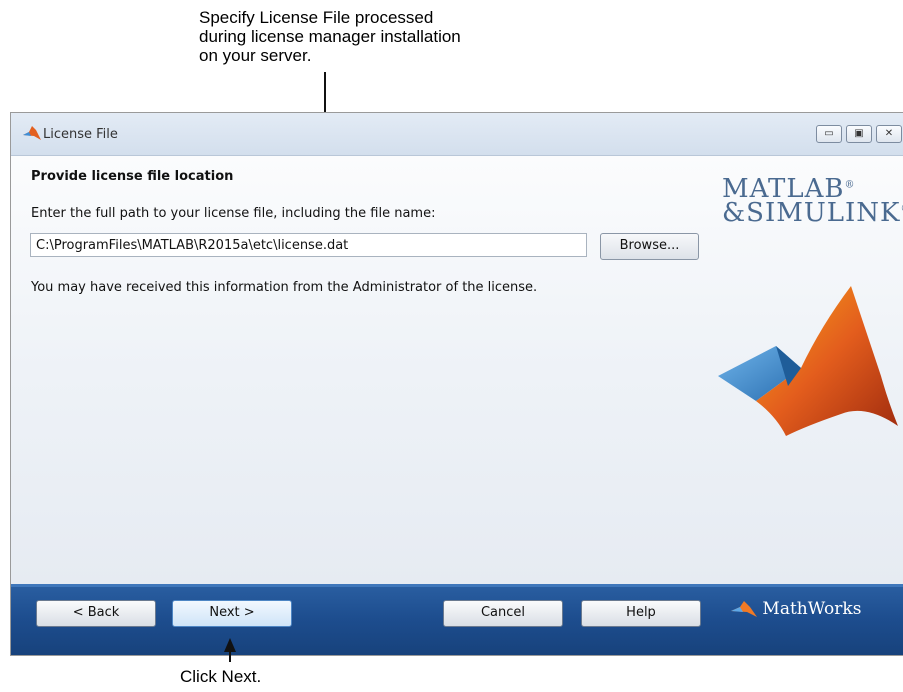  I want to click on matlab-simulink-logo: MATLAB® &SIMULINK®, so click(812, 201).